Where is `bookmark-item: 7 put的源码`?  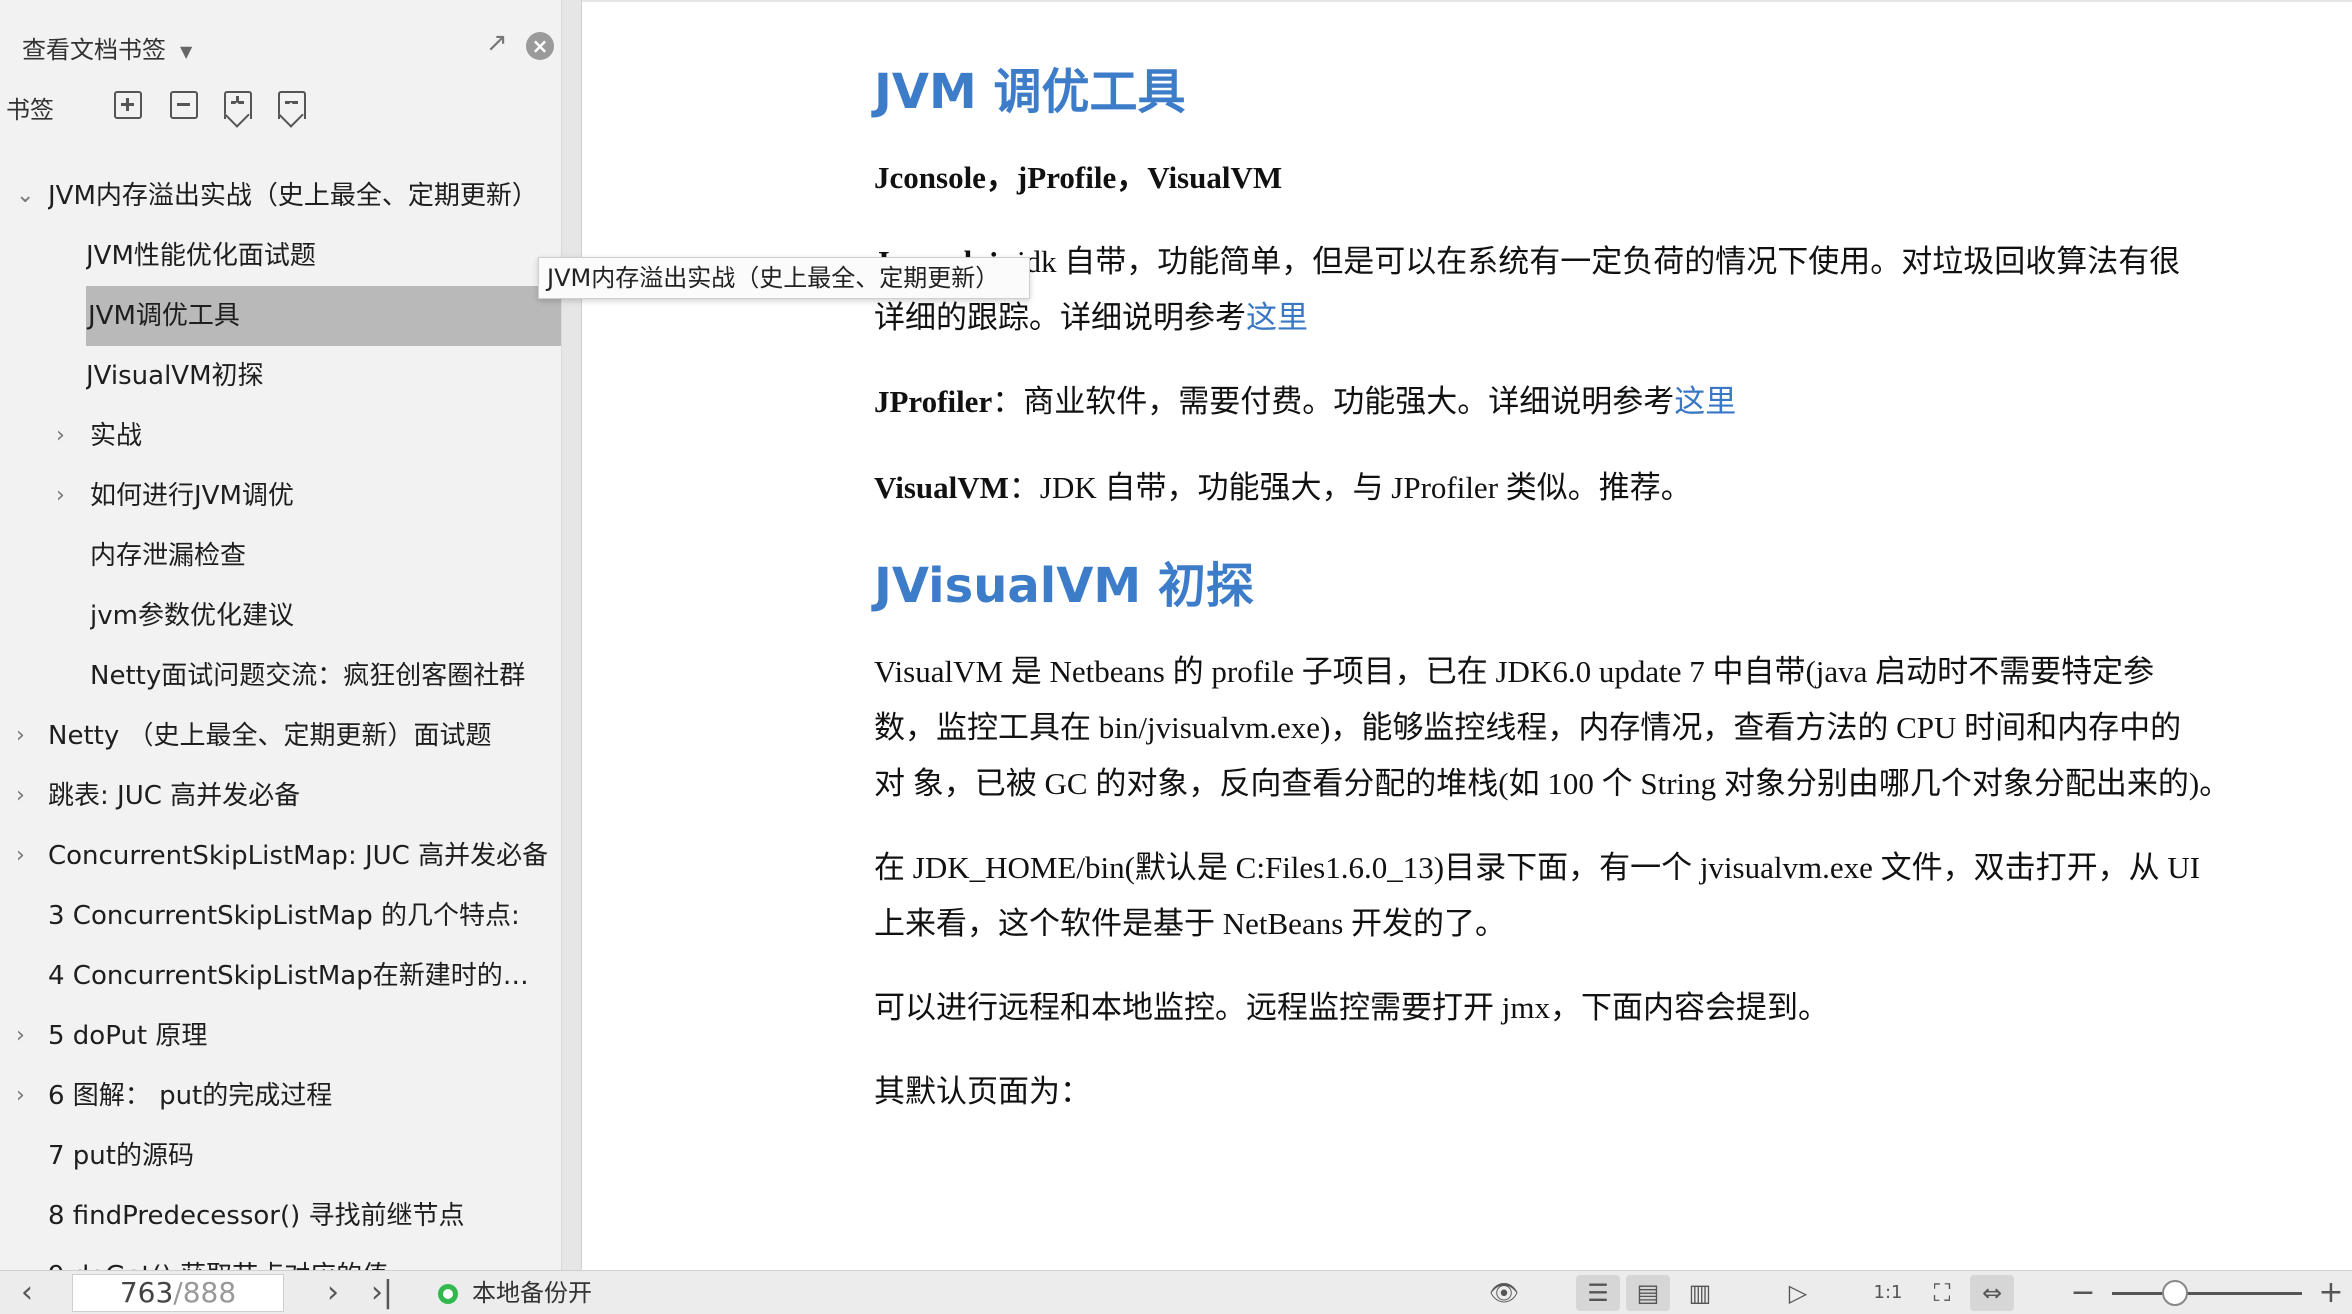
bookmark-item: 7 put的源码 is located at coordinates (300, 1156).